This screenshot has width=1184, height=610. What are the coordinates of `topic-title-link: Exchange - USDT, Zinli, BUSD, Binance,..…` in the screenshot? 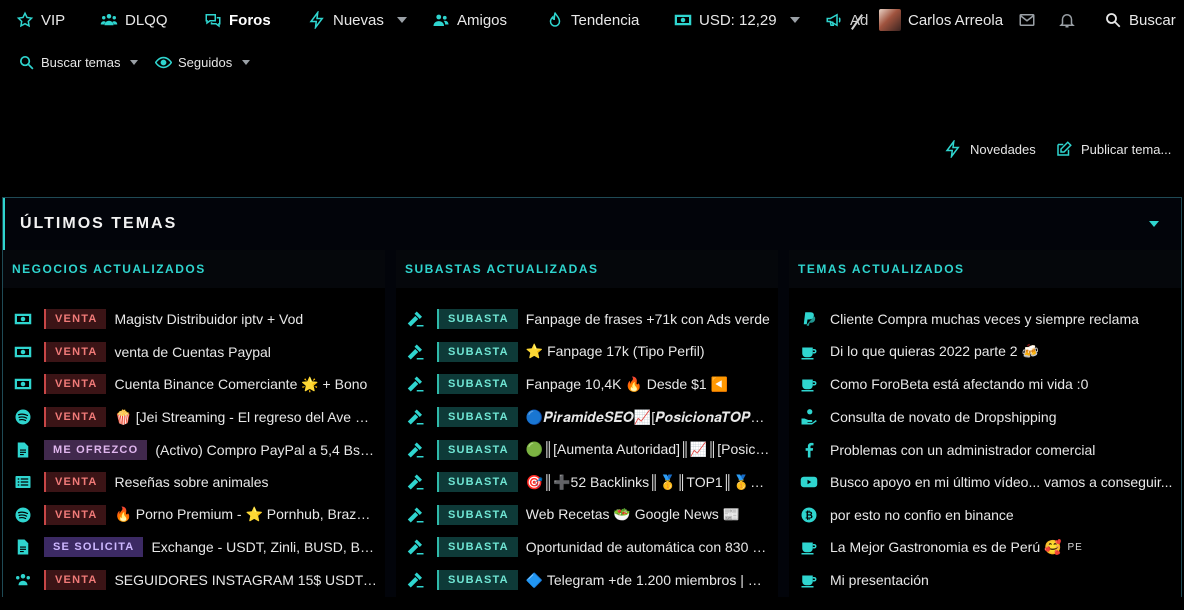 It's located at (268, 547).